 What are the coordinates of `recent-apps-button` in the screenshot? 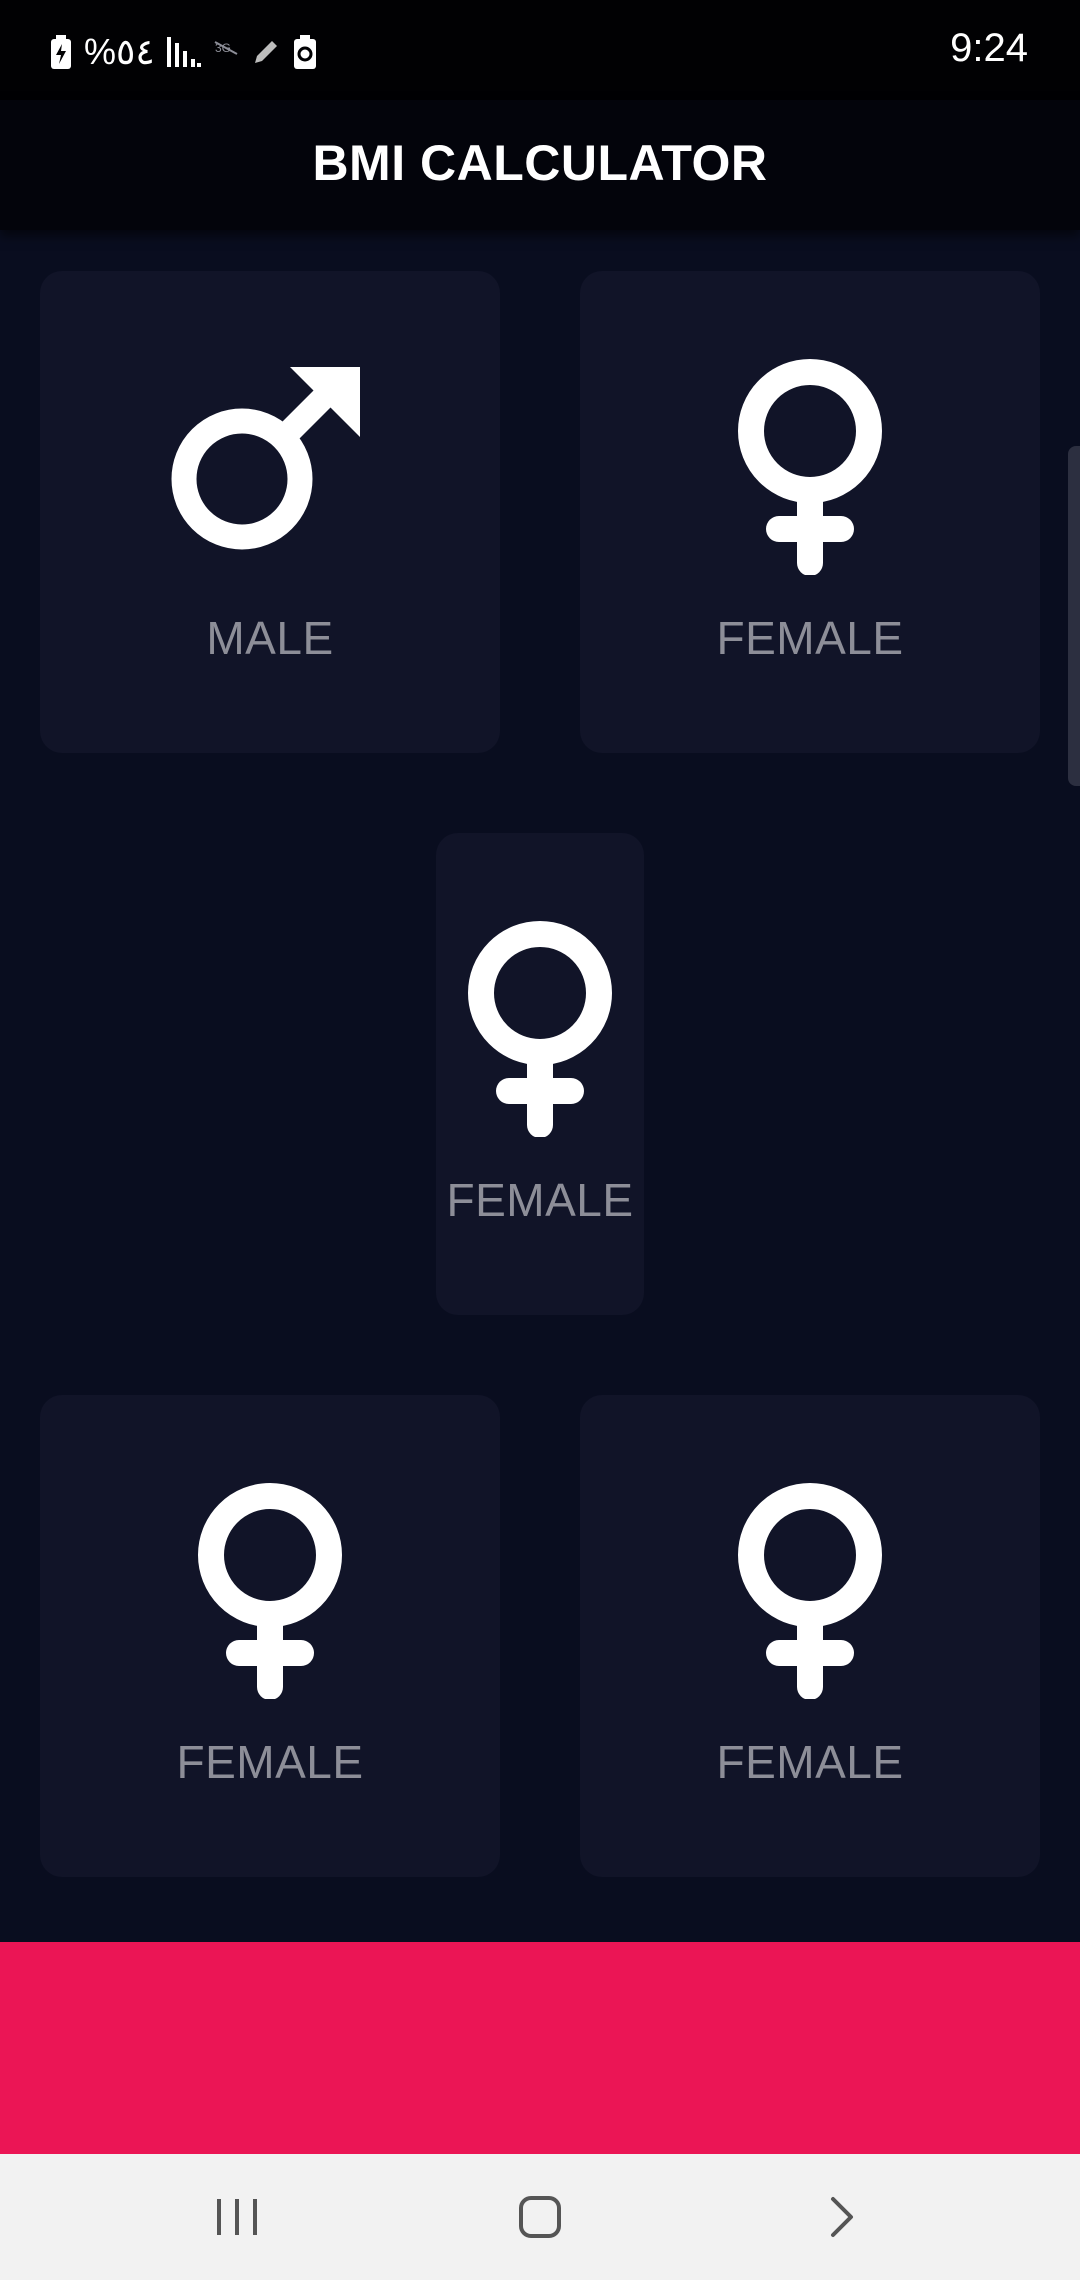 It's located at (237, 2217).